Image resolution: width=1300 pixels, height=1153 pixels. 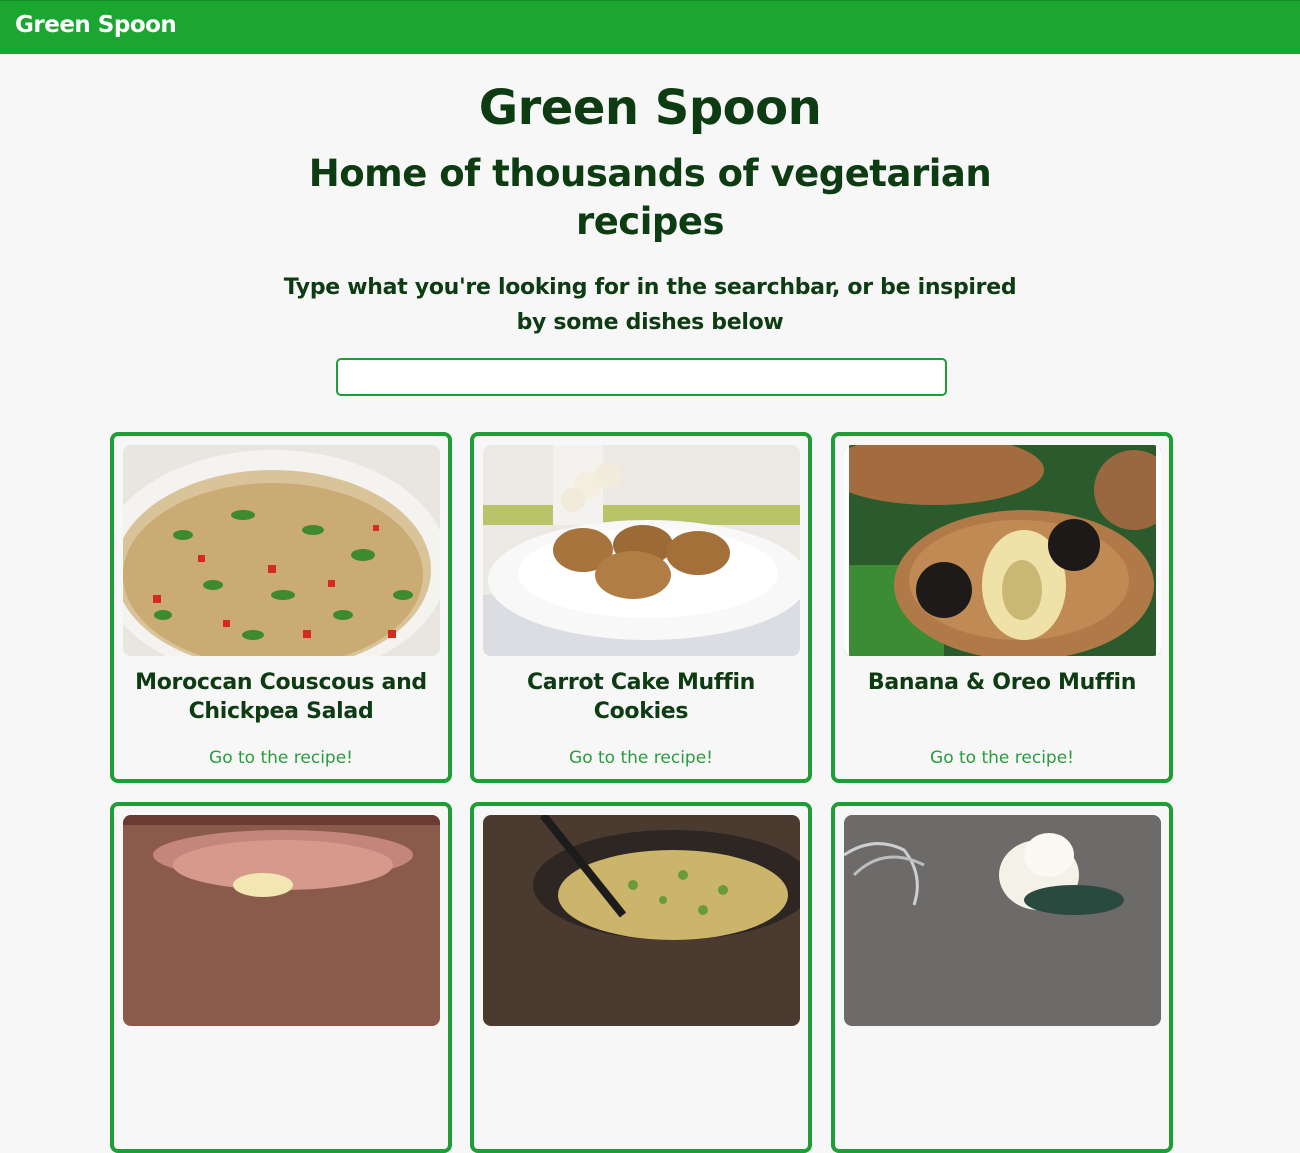 I want to click on page-subtitle: Home of thousands of vegetarian recipes, so click(x=650, y=197).